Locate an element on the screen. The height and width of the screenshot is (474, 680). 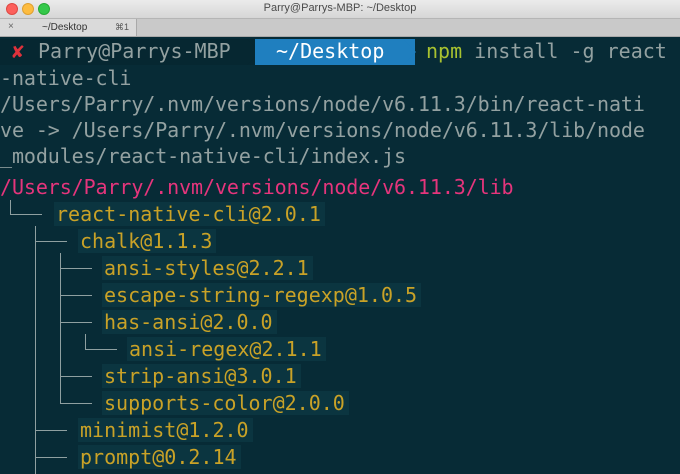
output-line: -native-cli is located at coordinates (66, 78).